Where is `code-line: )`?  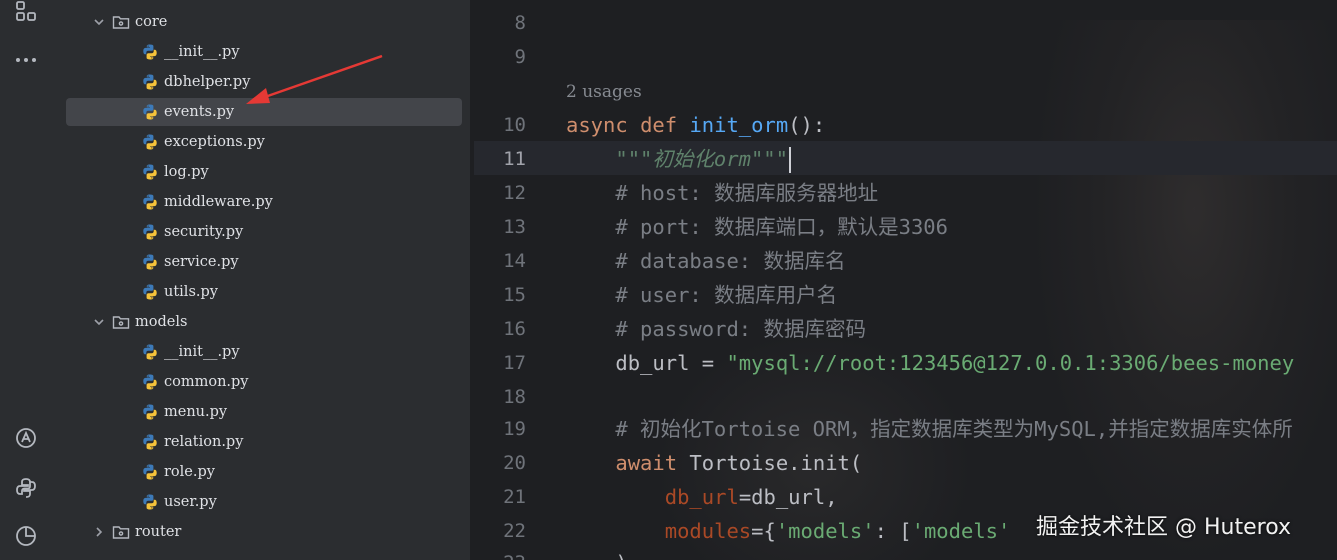 code-line: ) is located at coordinates (596, 553).